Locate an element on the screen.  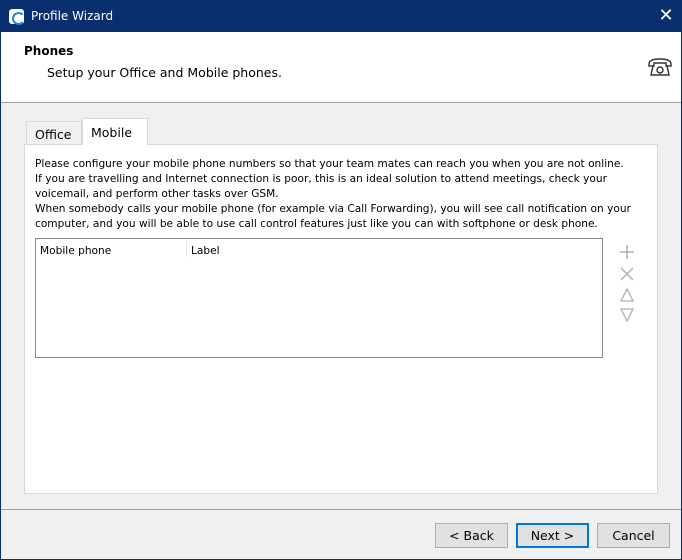
tab-mobile: Mobile is located at coordinates (115, 131).